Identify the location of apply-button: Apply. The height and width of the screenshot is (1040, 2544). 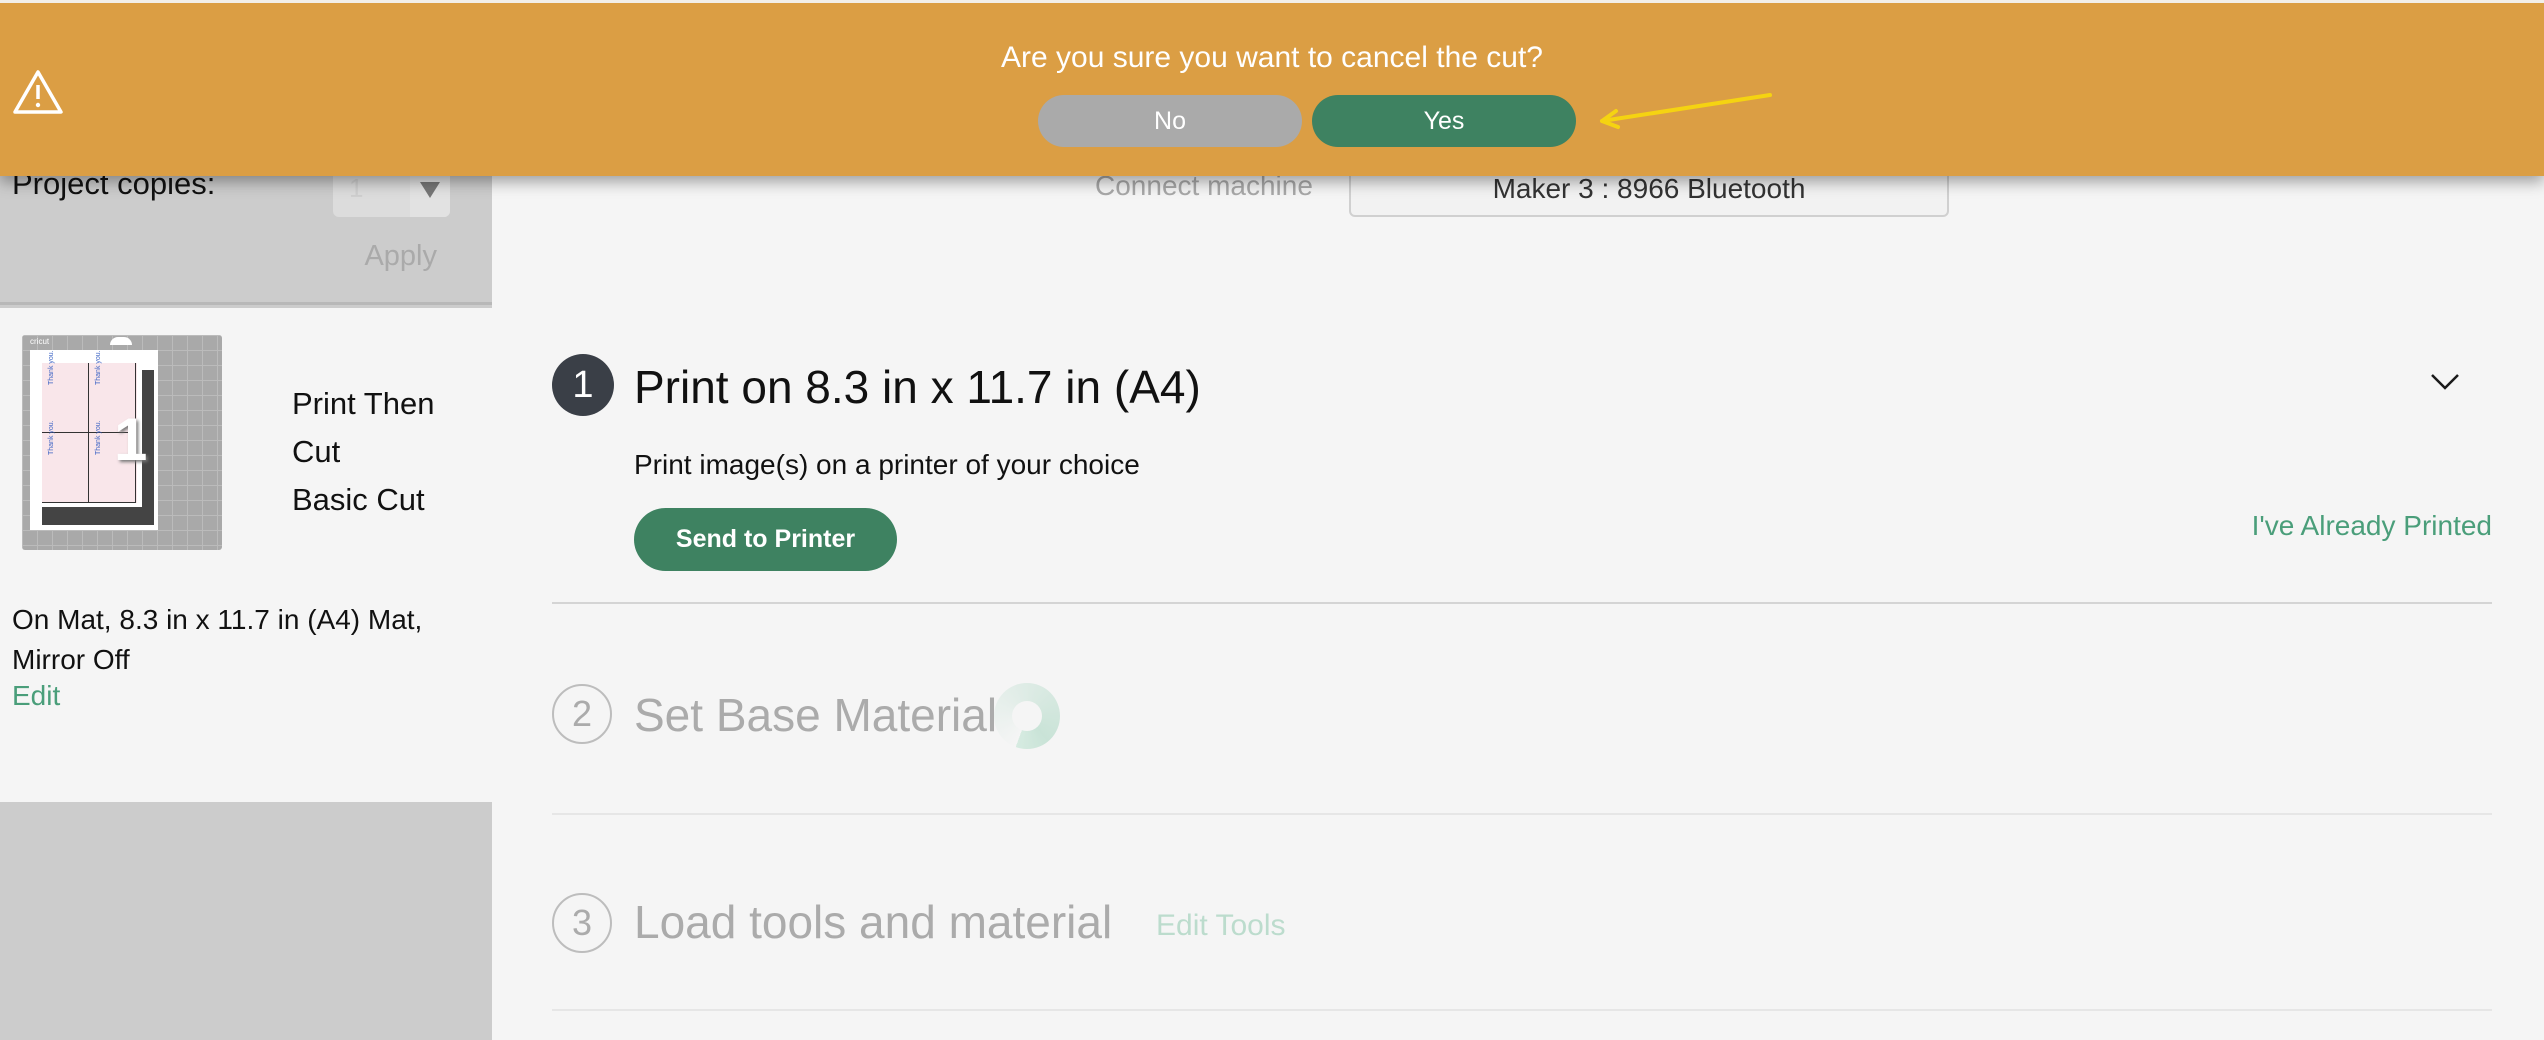
(400, 256).